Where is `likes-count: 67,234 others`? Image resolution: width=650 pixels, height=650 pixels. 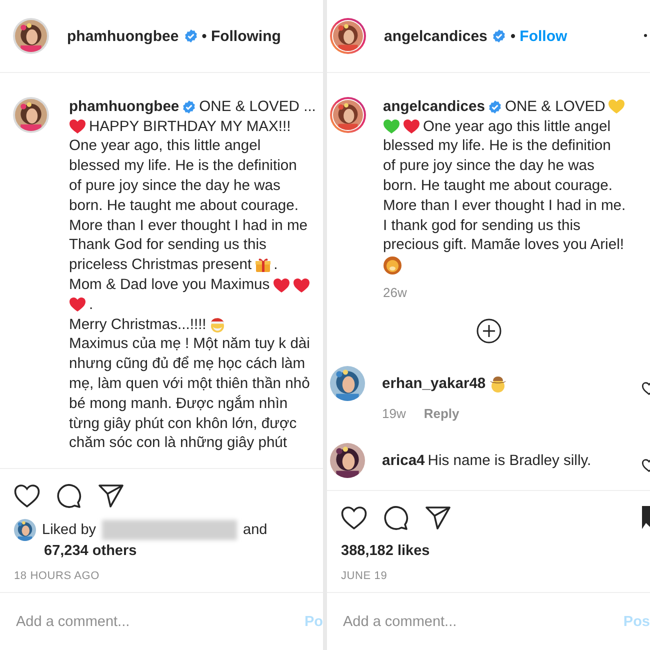 likes-count: 67,234 others is located at coordinates (168, 551).